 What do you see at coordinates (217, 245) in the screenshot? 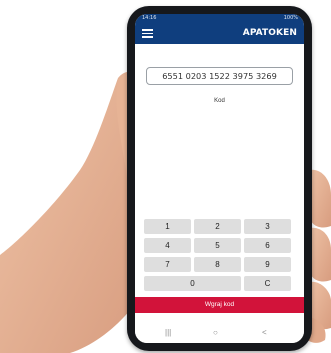
I see `key-5: 5` at bounding box center [217, 245].